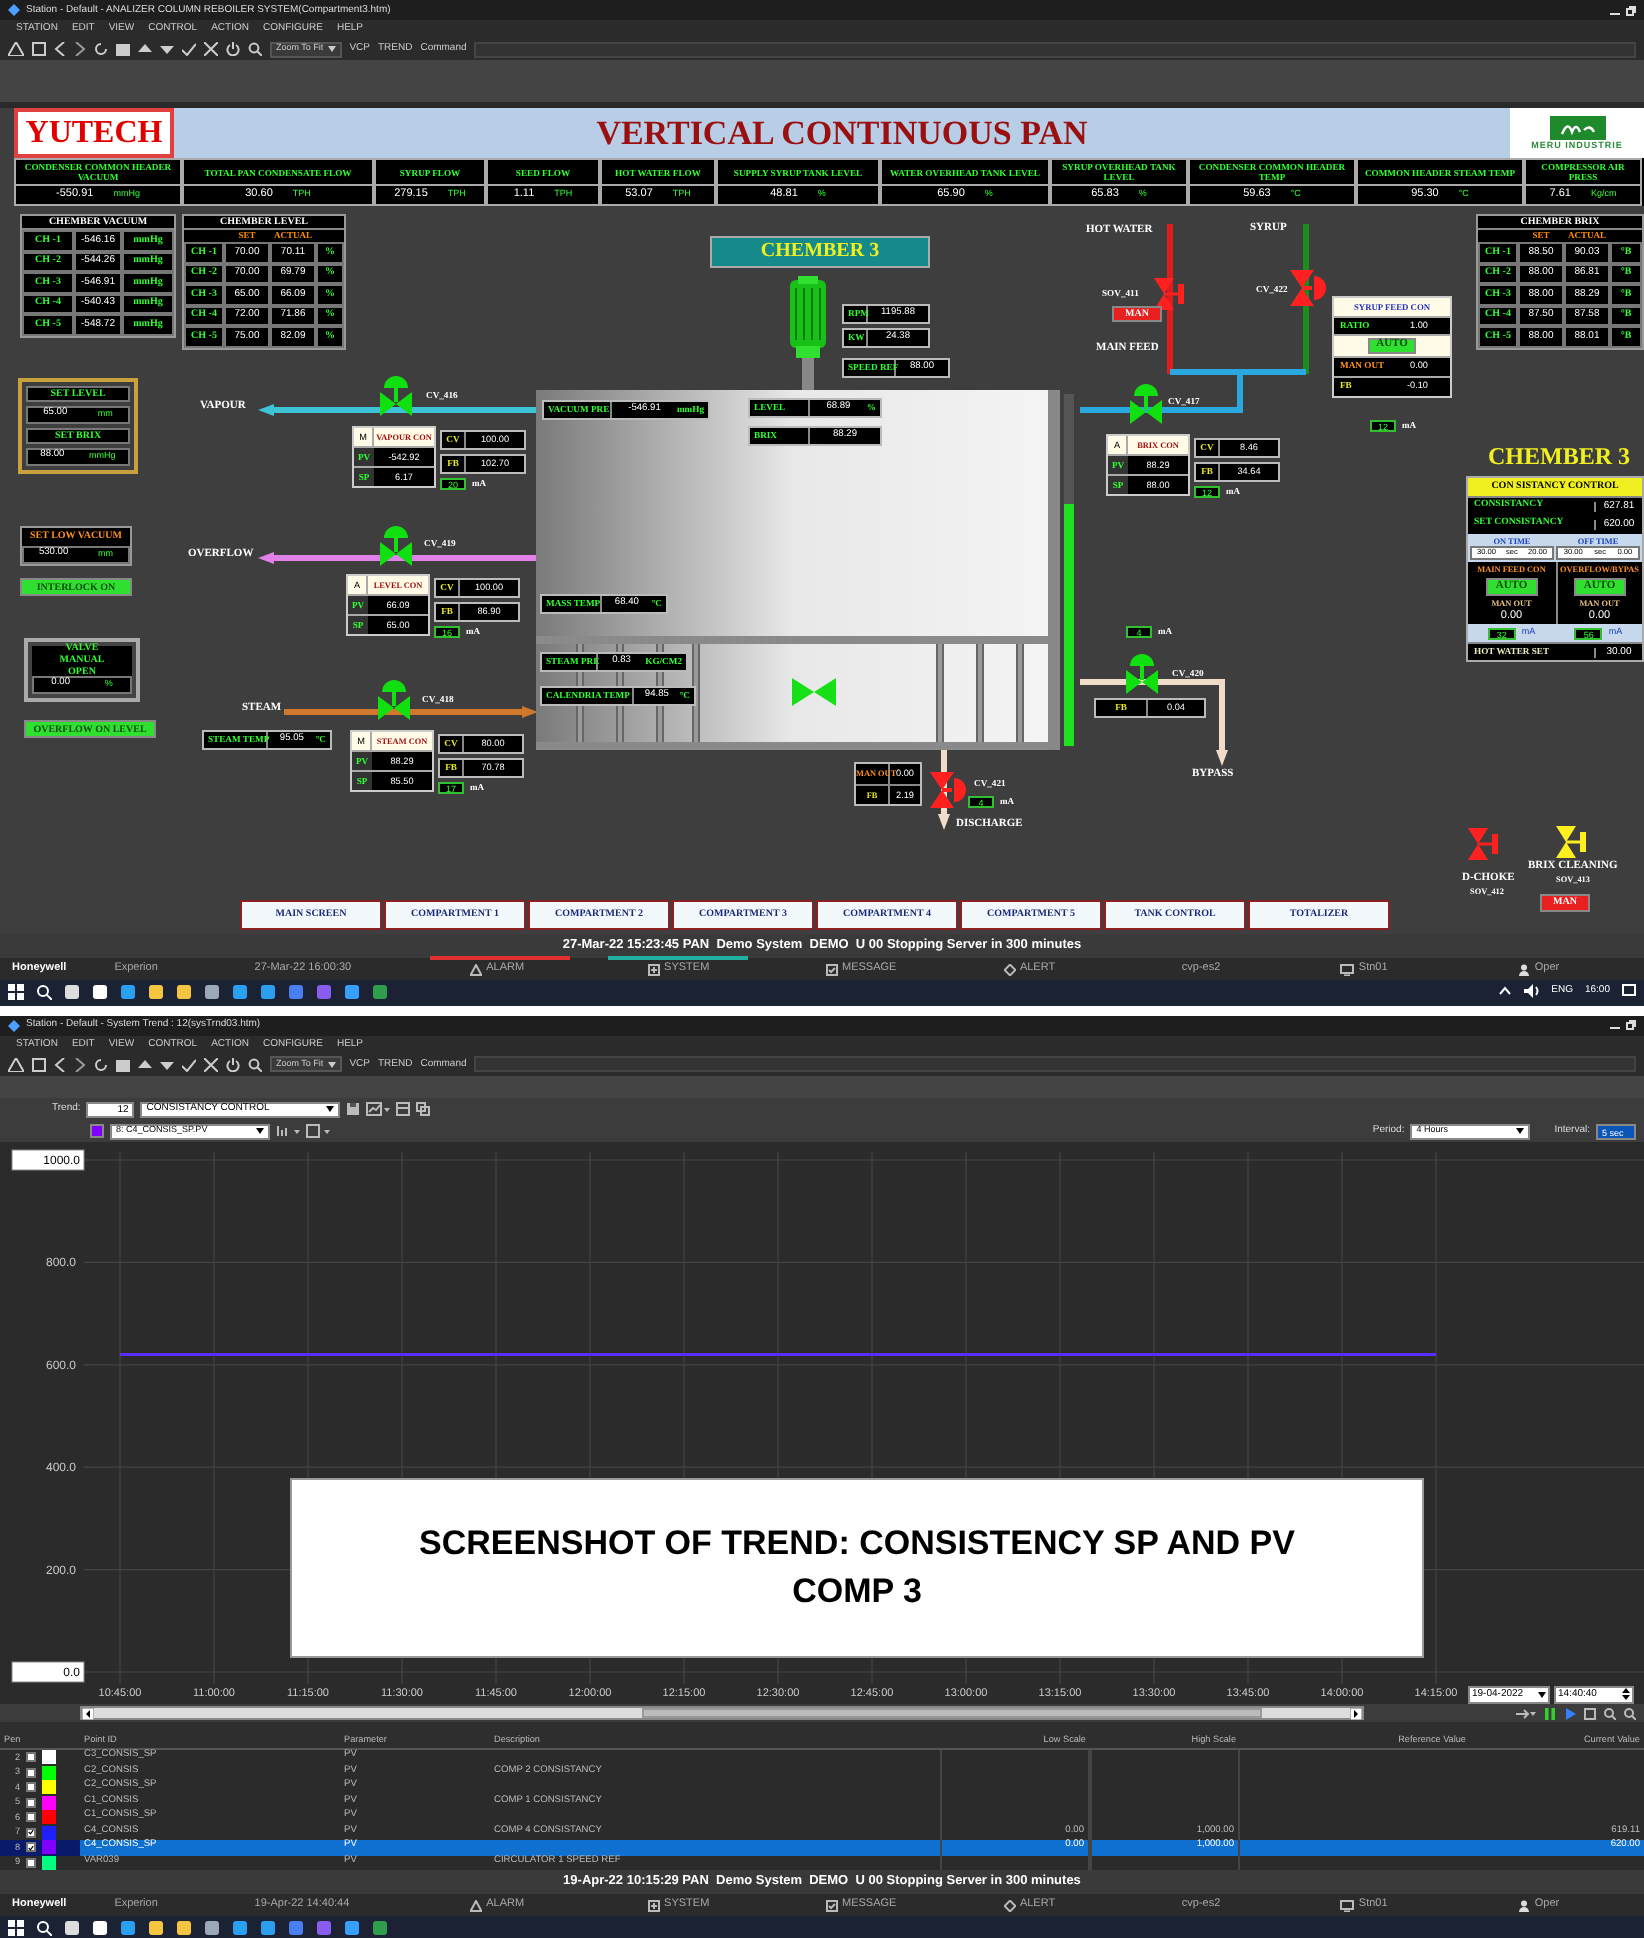 The width and height of the screenshot is (1644, 1938). What do you see at coordinates (857, 1567) in the screenshot?
I see `caption-text: SCREENSHOT OF TREND: CONSISTENCY SP AND PV COMP 3` at bounding box center [857, 1567].